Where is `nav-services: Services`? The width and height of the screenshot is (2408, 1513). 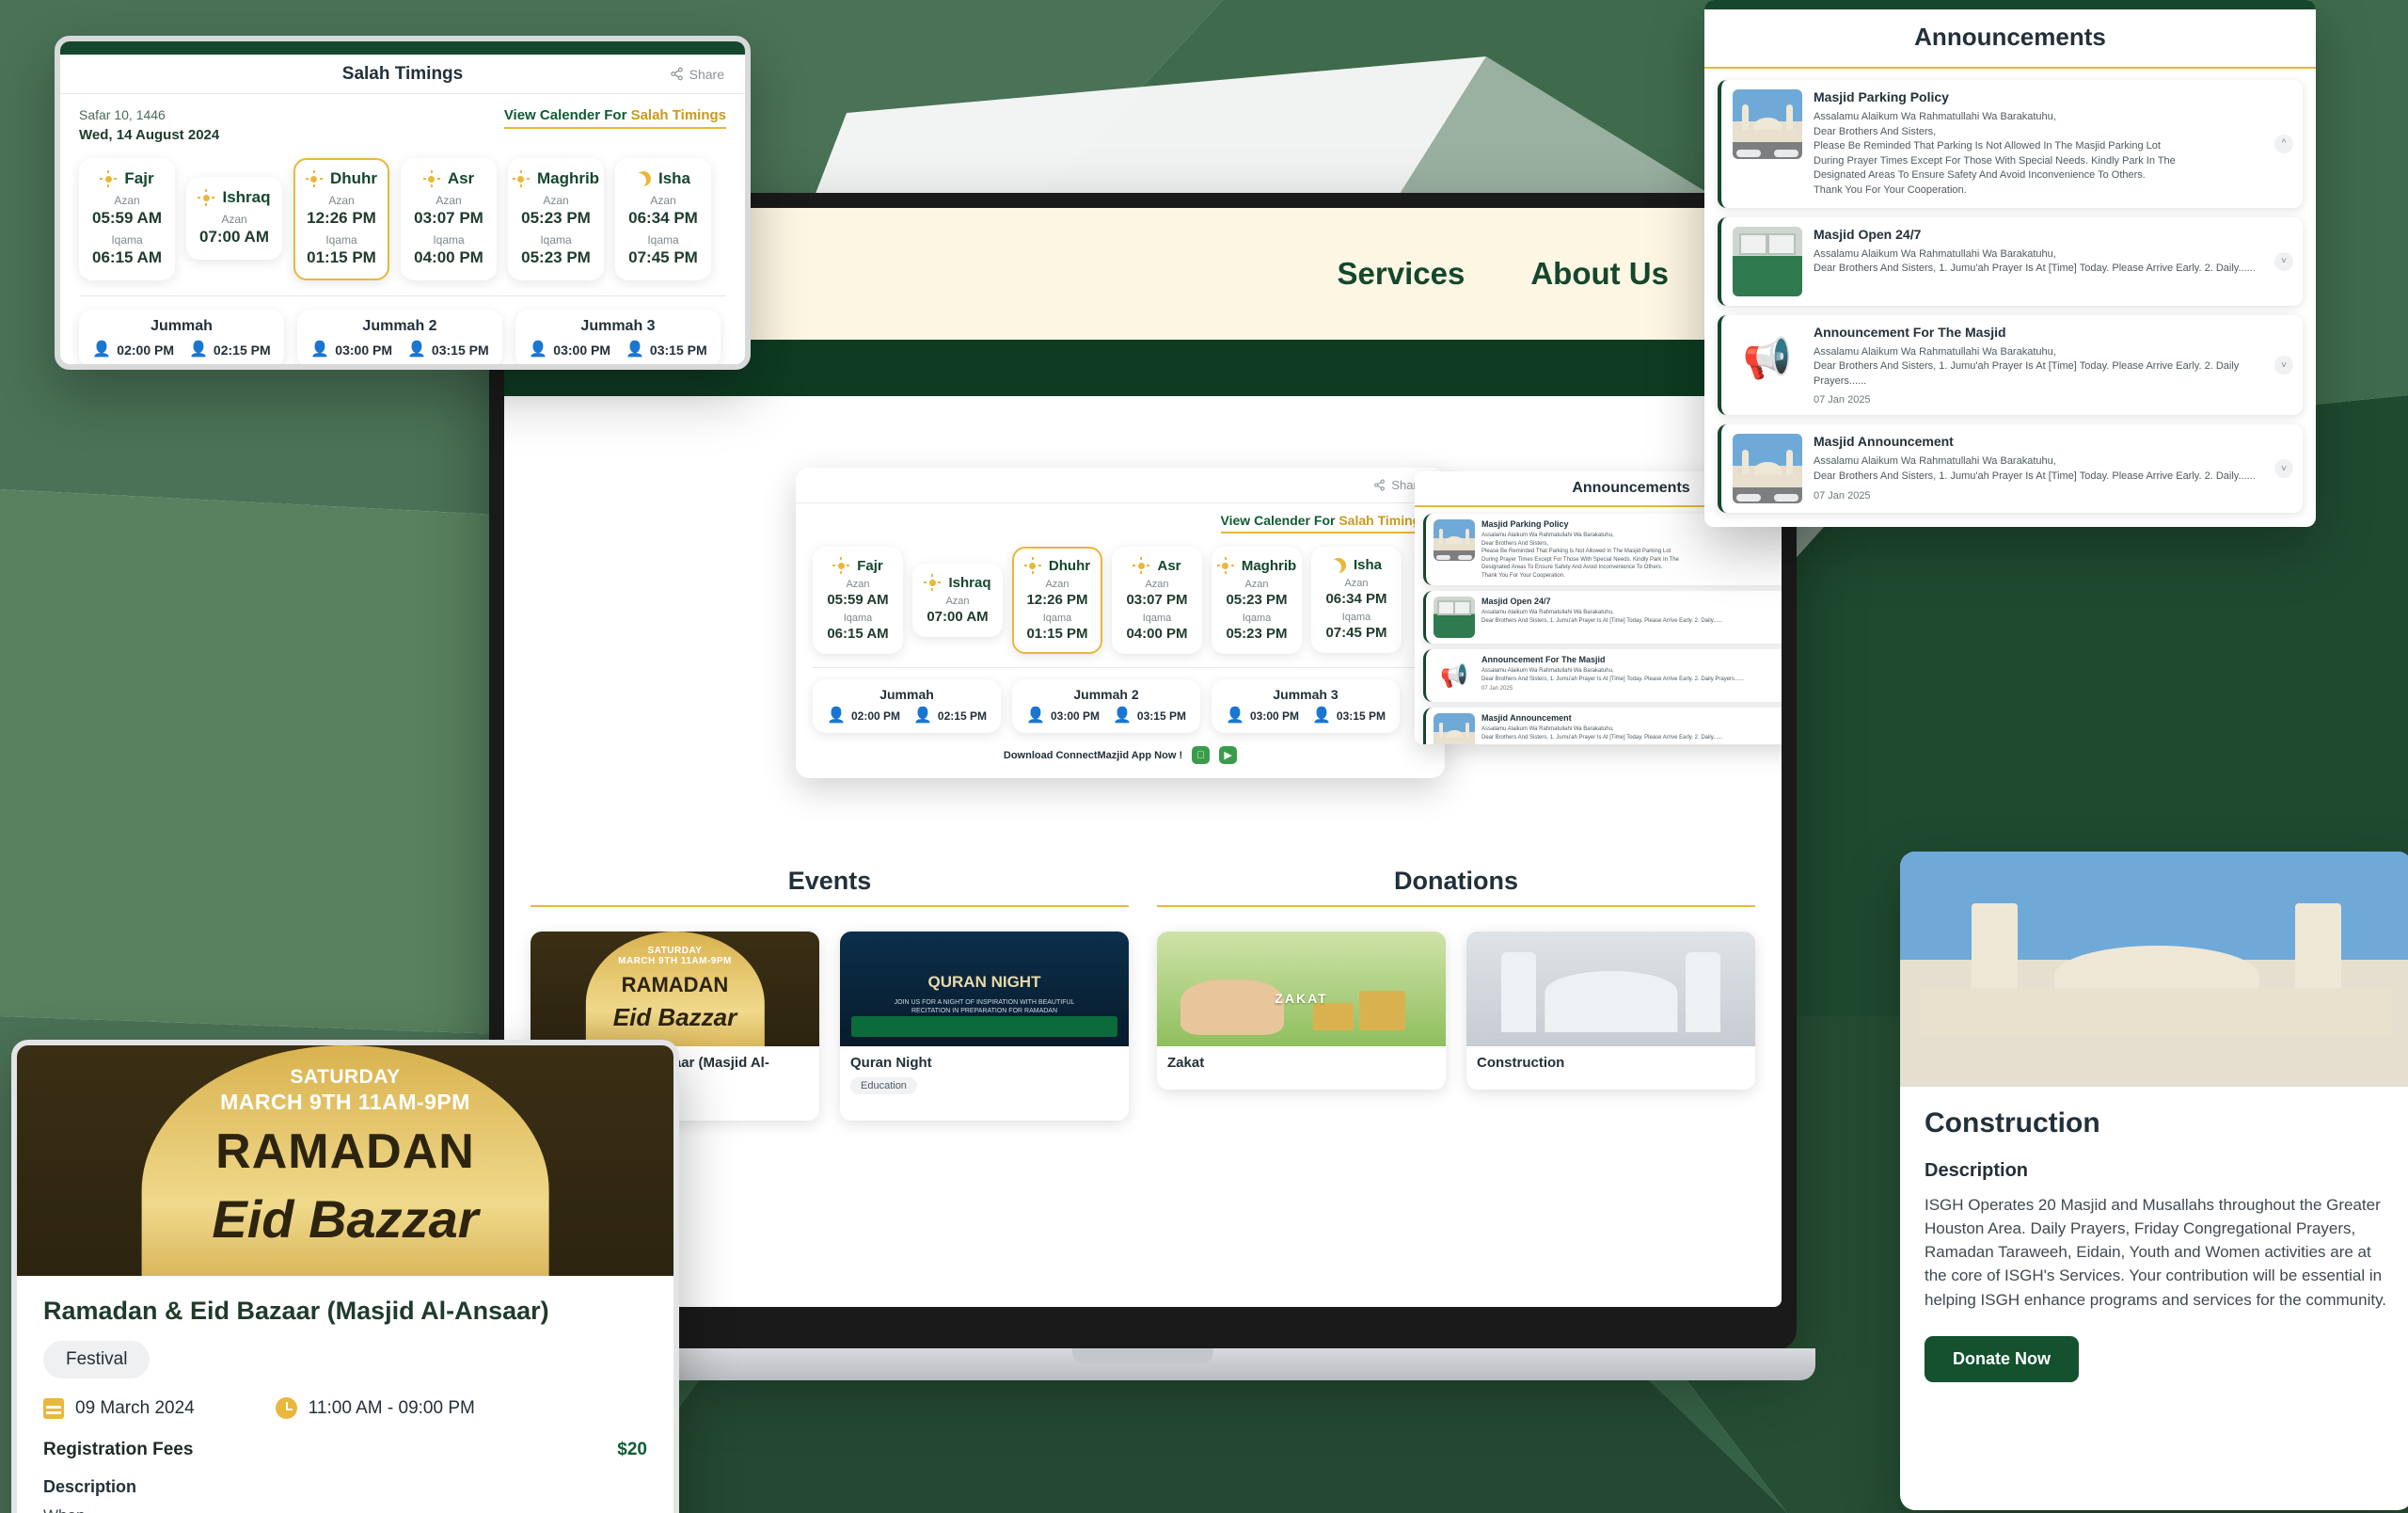
nav-services: Services is located at coordinates (1401, 274).